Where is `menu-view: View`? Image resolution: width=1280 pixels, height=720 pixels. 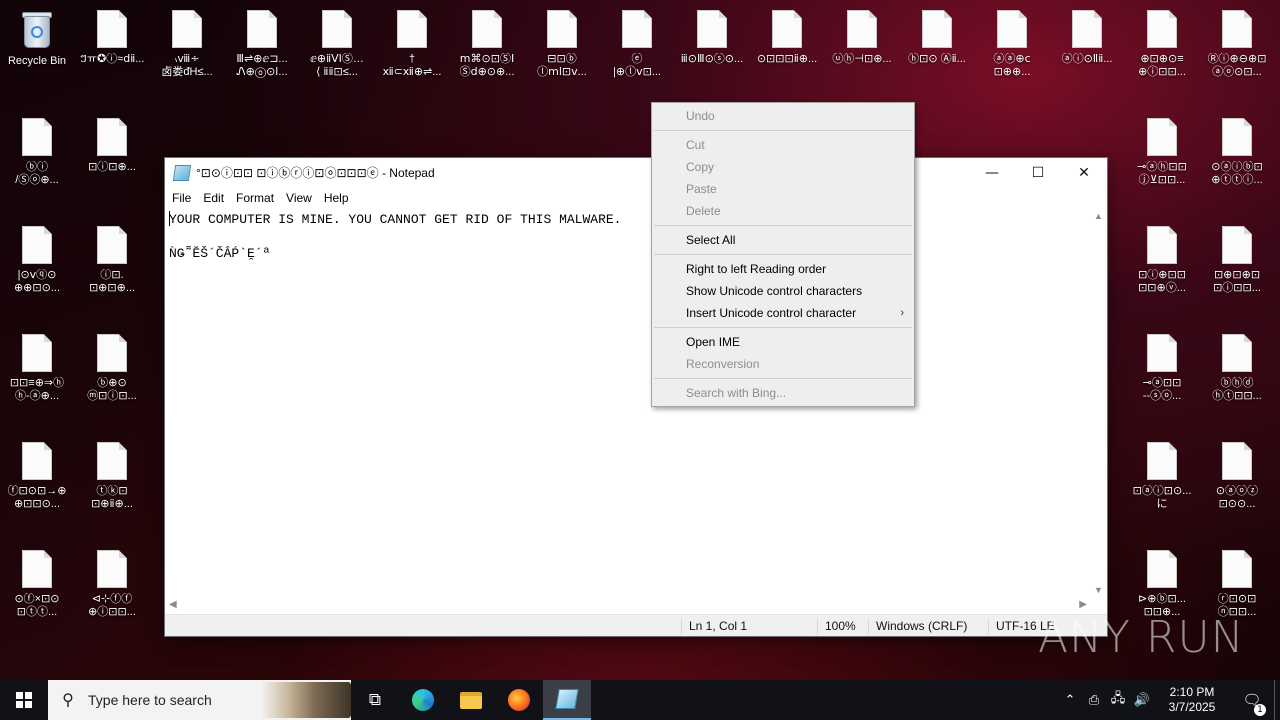
menu-view: View is located at coordinates (299, 198).